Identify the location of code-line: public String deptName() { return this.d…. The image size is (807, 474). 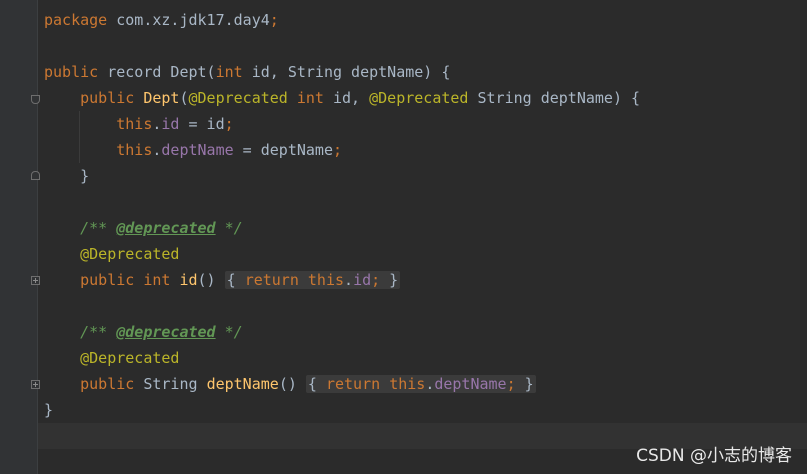
(290, 384).